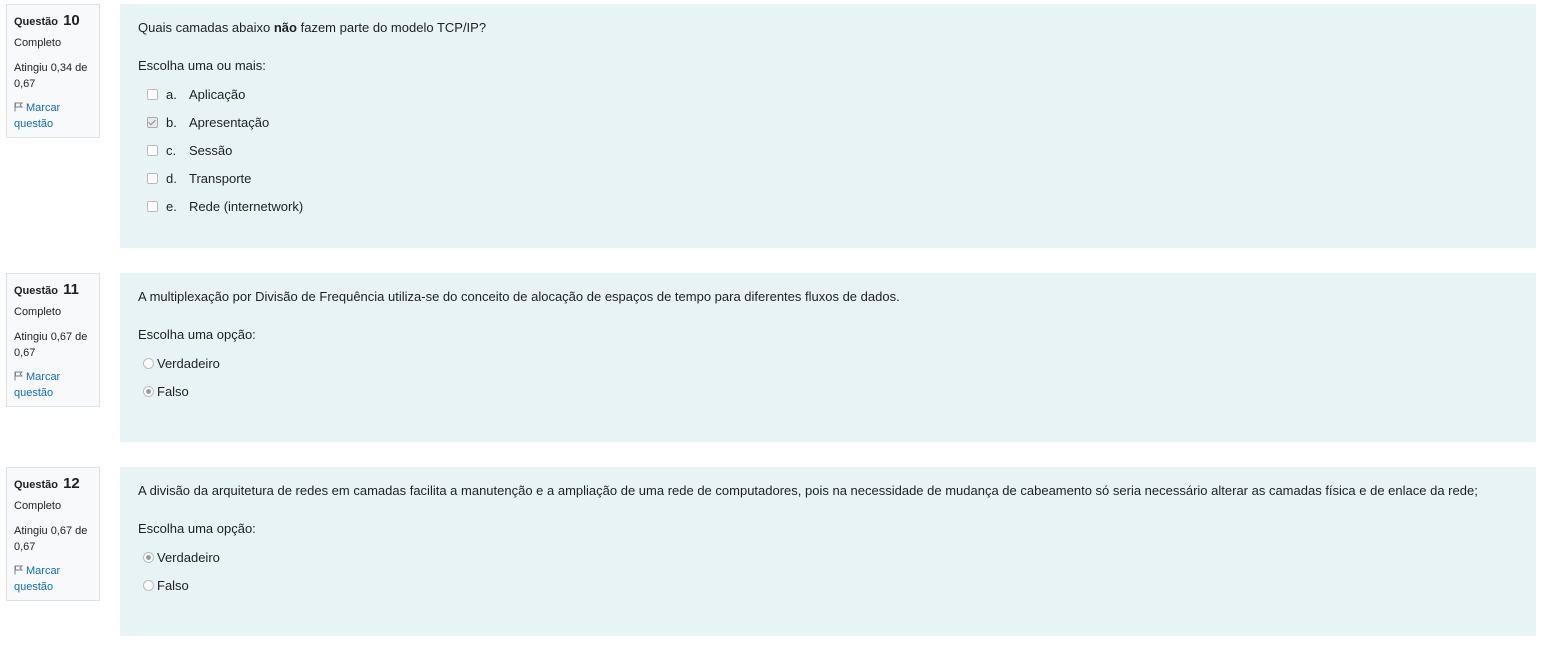  What do you see at coordinates (171, 122) in the screenshot?
I see `option-letter: b.` at bounding box center [171, 122].